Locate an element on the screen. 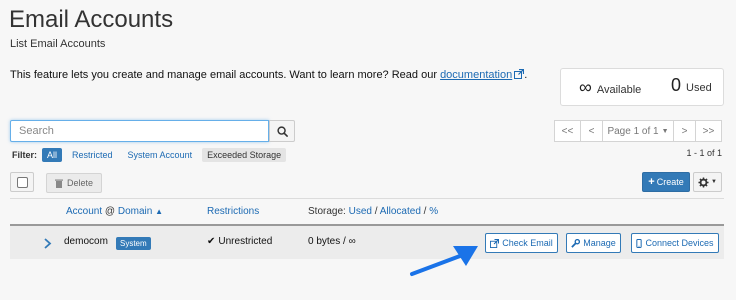 This screenshot has height=300, width=736. pagination: << < Page 1 of 1 ▼ > >> is located at coordinates (638, 131).